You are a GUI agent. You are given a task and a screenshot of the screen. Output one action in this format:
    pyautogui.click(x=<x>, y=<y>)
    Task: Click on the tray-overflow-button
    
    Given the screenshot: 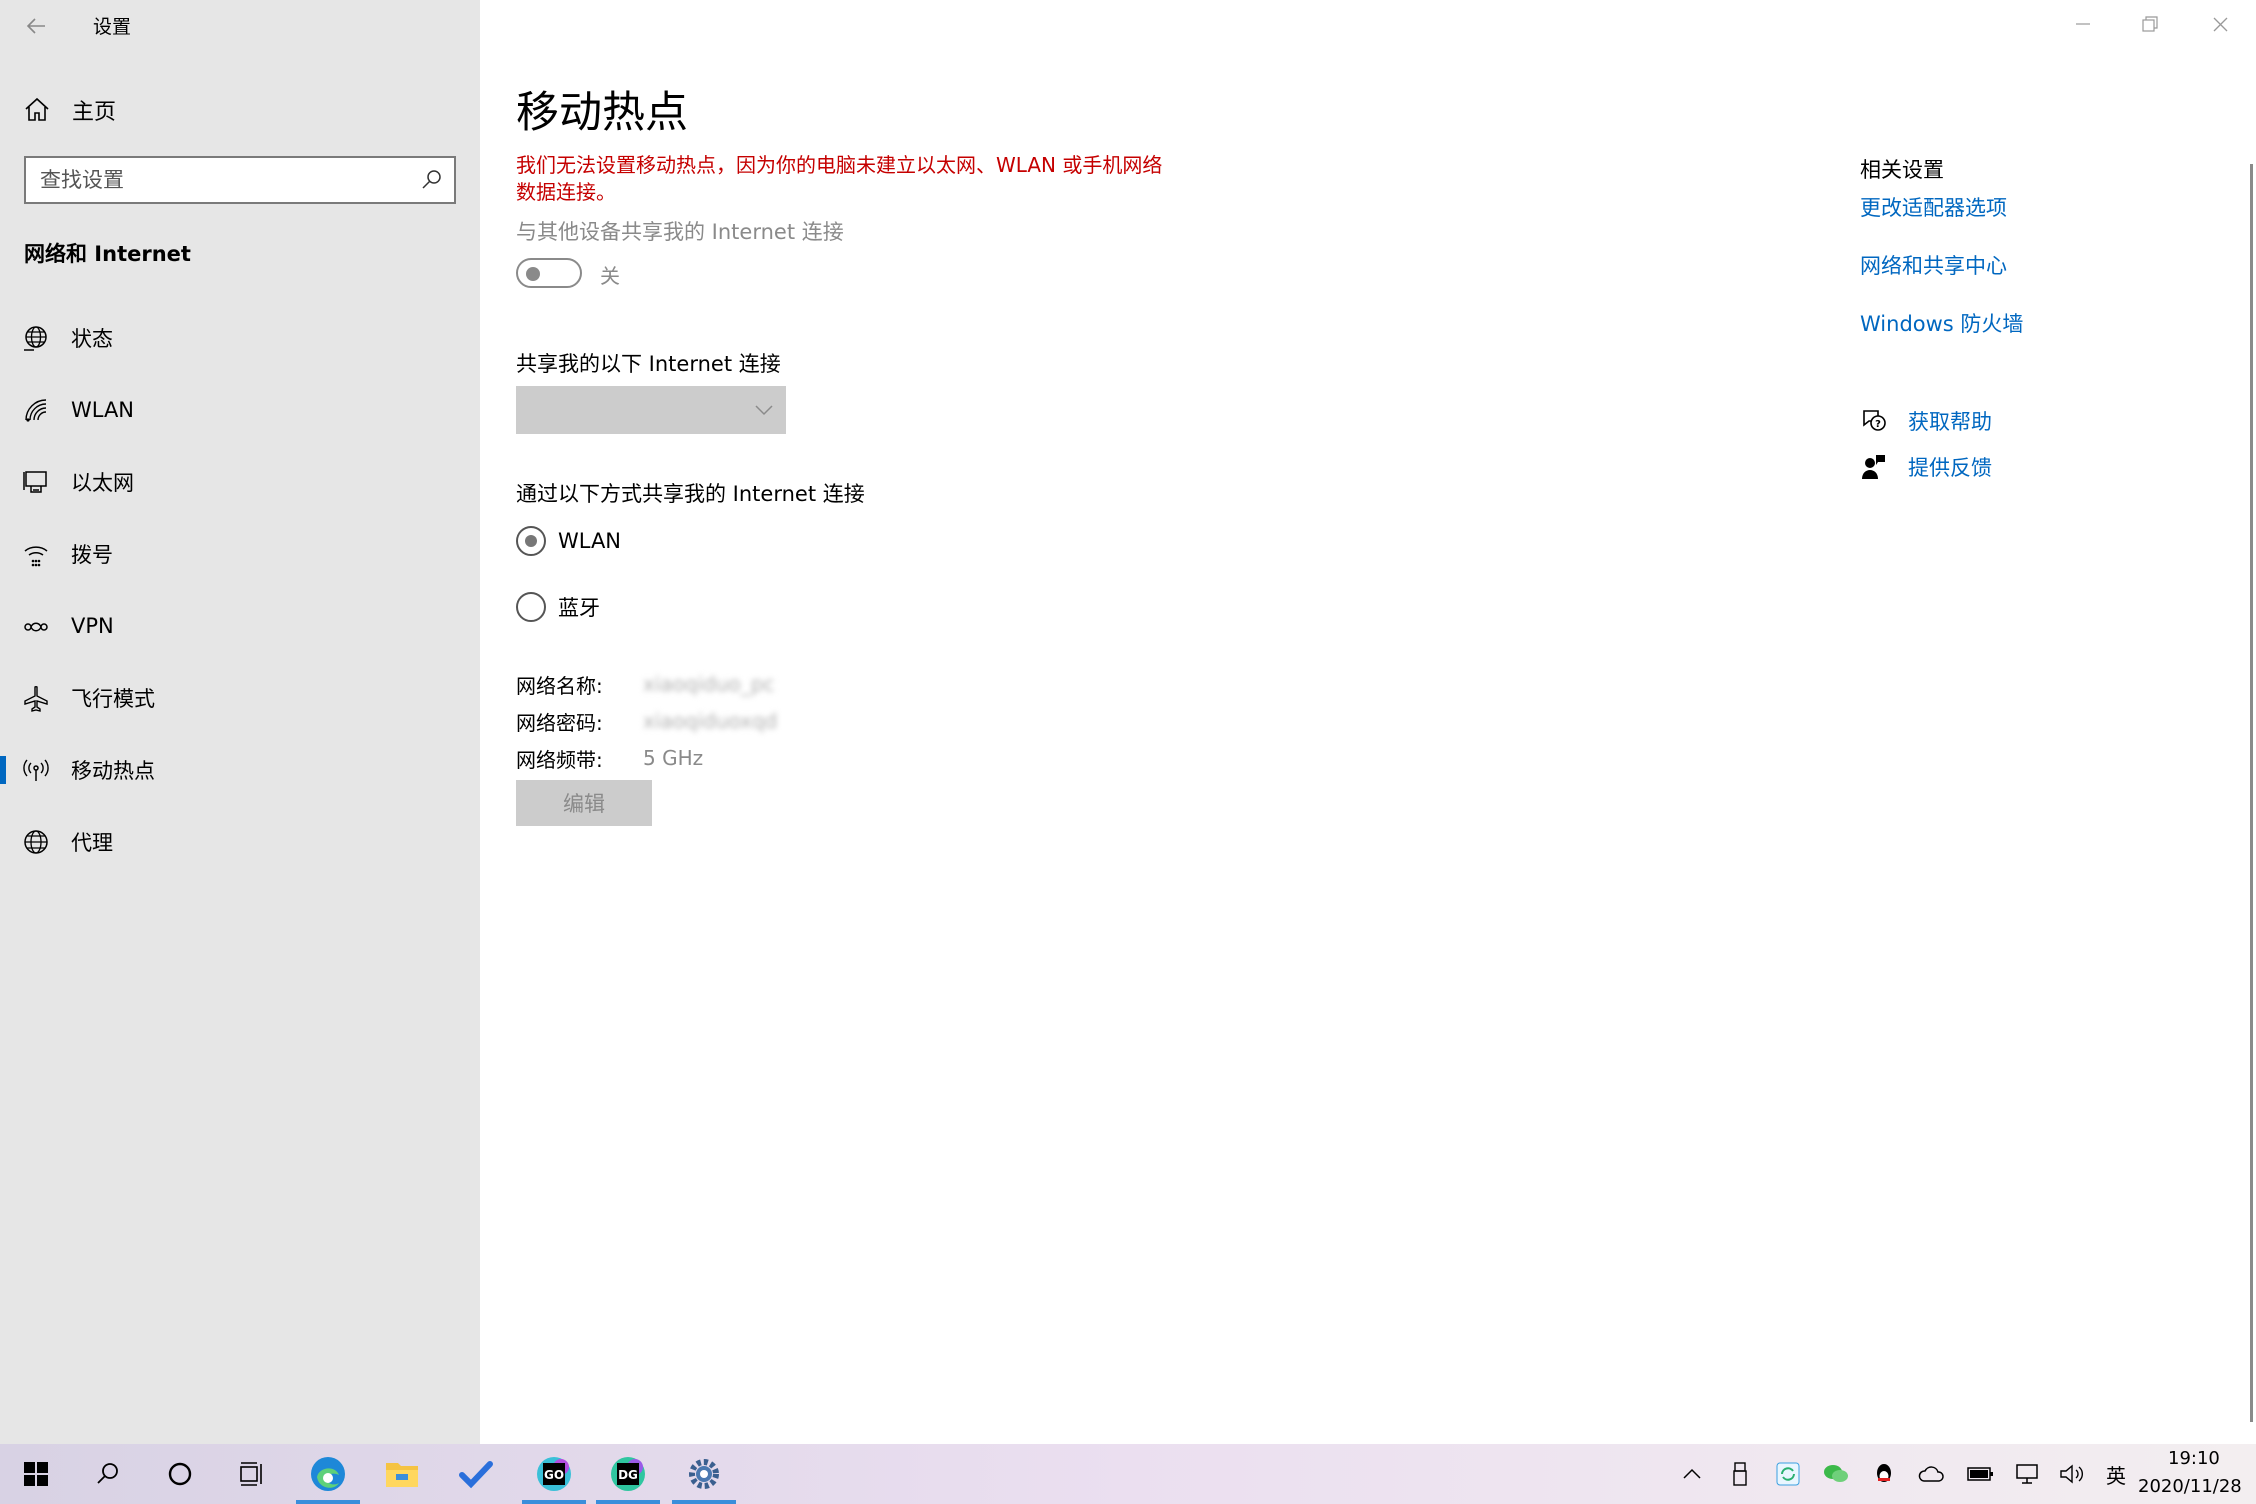 What is the action you would take?
    pyautogui.click(x=1692, y=1474)
    